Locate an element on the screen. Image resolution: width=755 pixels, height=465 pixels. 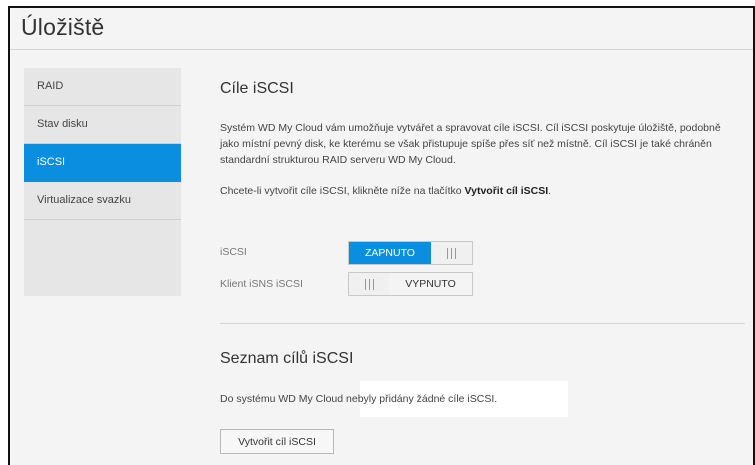
toggle-state-label: VYPNUTO is located at coordinates (430, 284).